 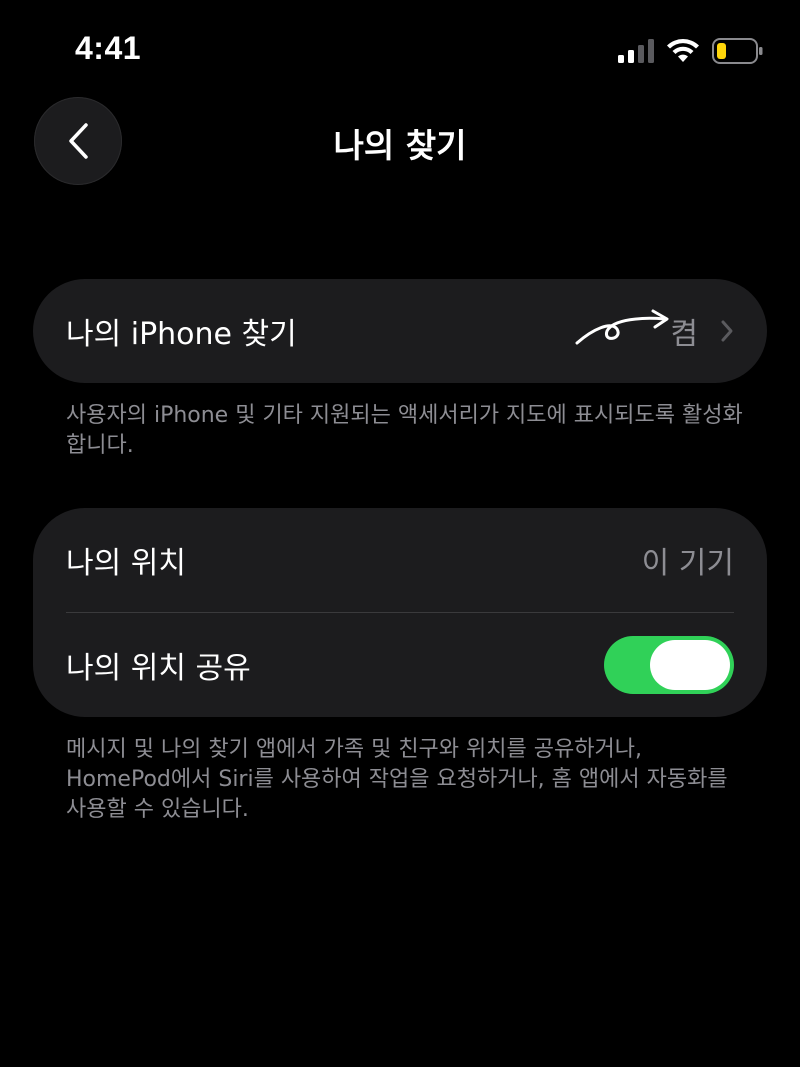 I want to click on handwritten-arrow-annotation, so click(x=622, y=327).